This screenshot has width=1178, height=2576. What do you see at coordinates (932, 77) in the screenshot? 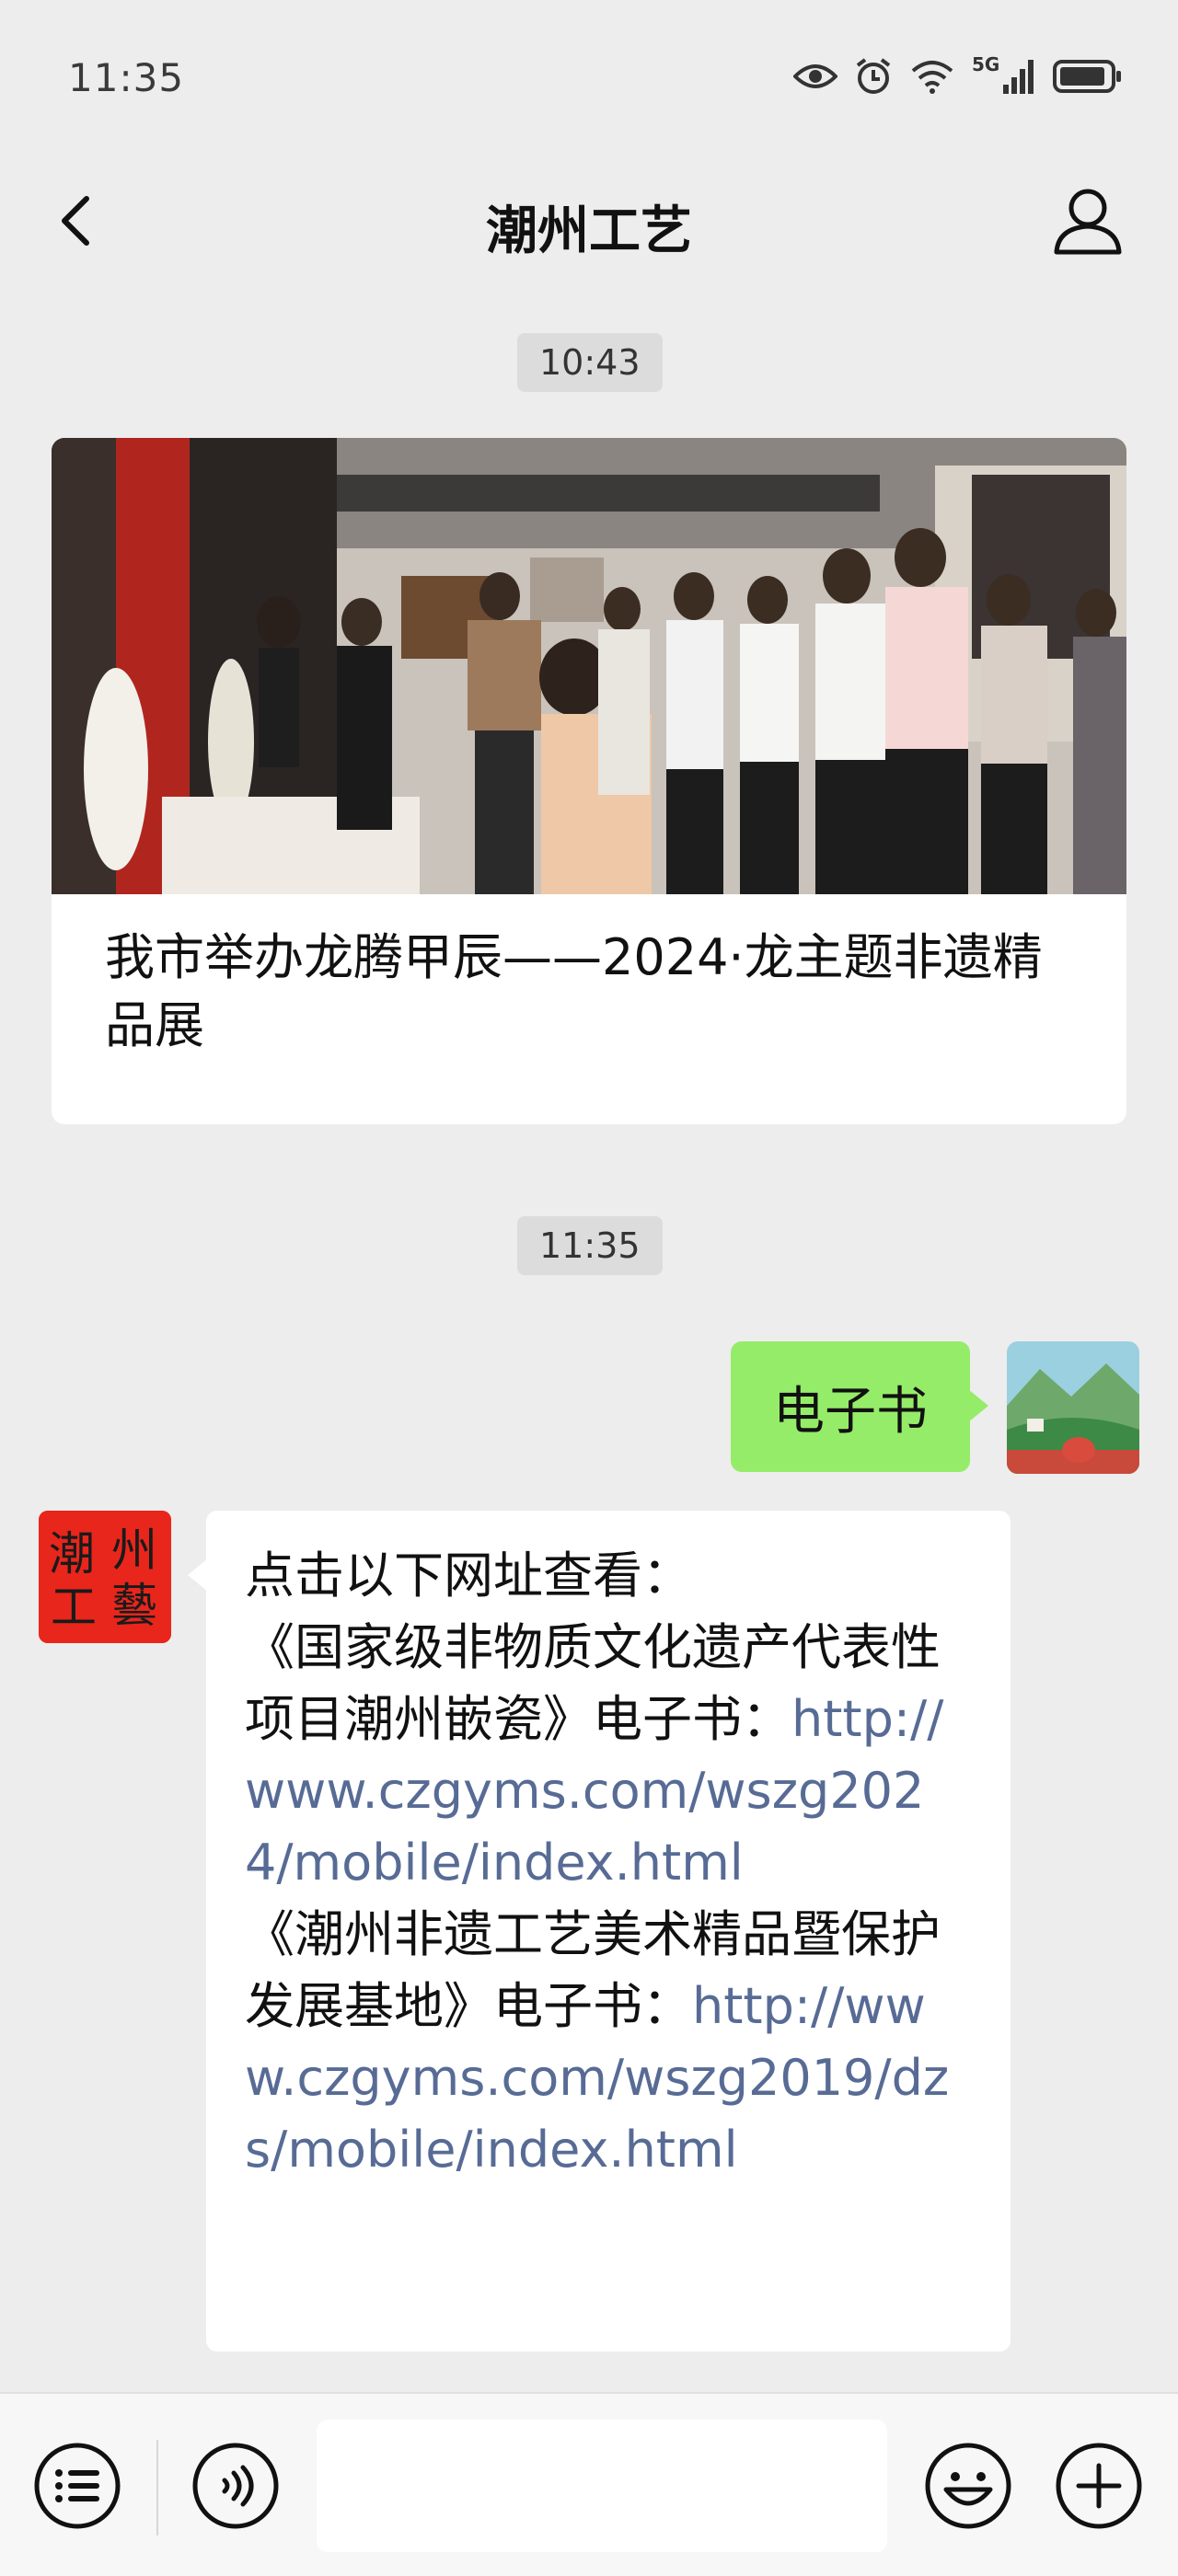
I see `wifi-icon` at bounding box center [932, 77].